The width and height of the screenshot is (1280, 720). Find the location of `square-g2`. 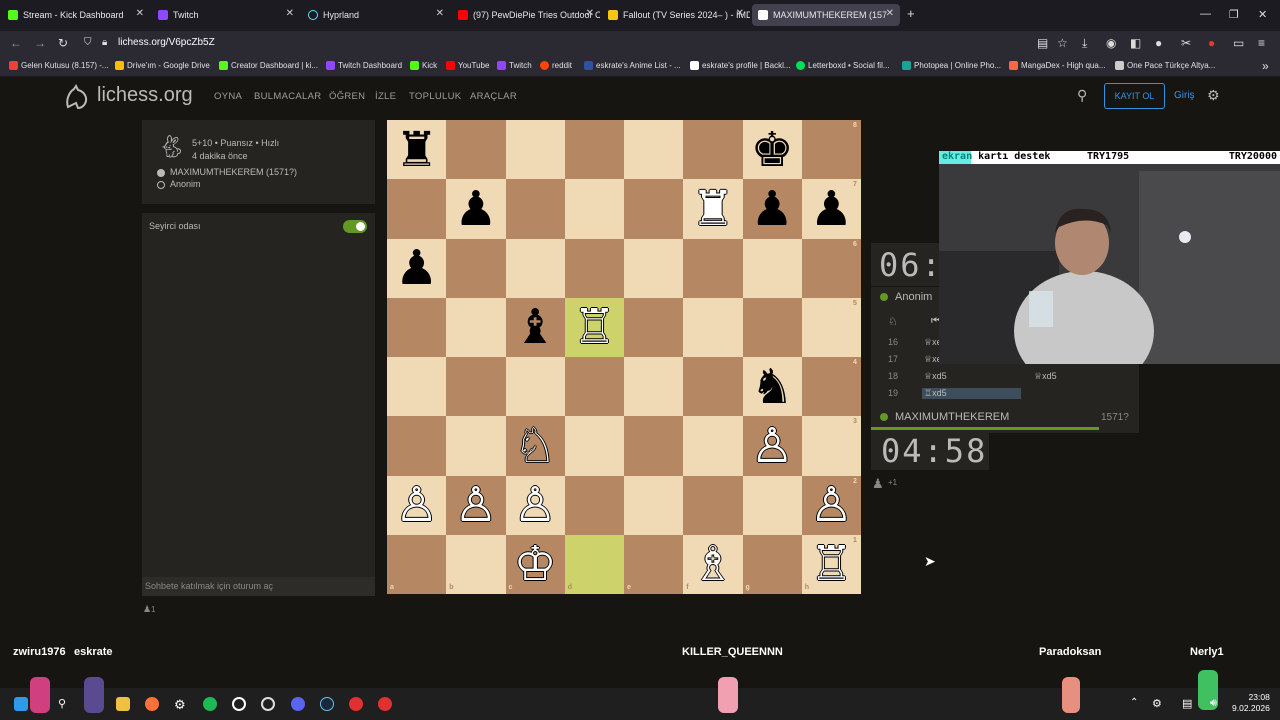

square-g2 is located at coordinates (772, 505).